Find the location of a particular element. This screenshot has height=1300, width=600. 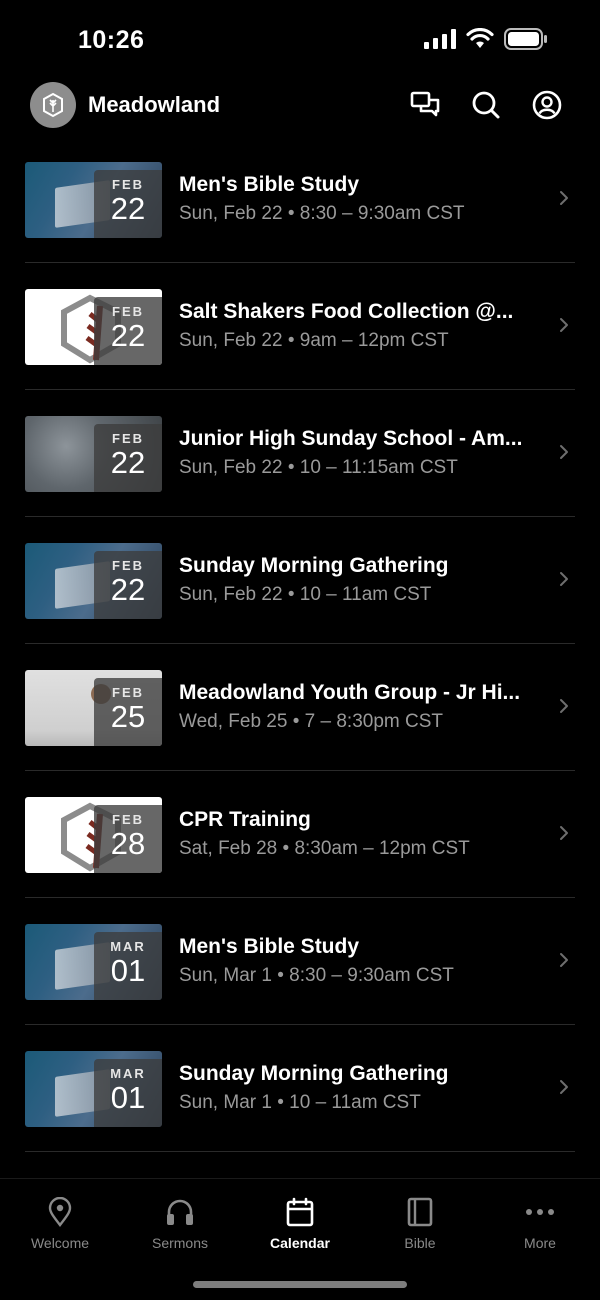

location-pin-icon is located at coordinates (60, 1212).